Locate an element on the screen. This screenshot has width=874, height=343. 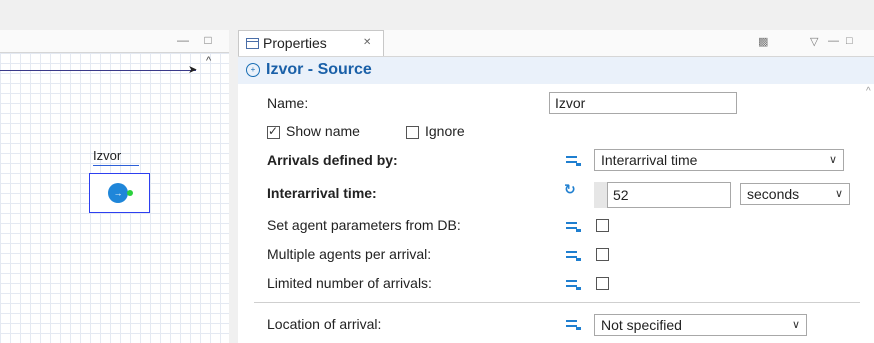
arrow-head-icon: ➤ is located at coordinates (193, 70).